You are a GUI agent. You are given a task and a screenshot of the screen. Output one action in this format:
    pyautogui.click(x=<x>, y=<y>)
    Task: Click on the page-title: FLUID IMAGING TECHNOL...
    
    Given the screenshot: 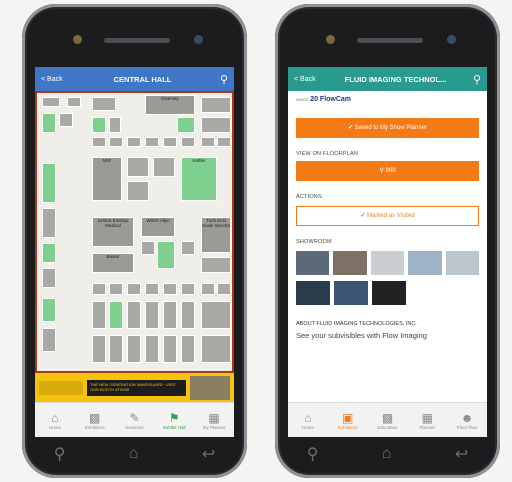 What is the action you would take?
    pyautogui.click(x=395, y=79)
    